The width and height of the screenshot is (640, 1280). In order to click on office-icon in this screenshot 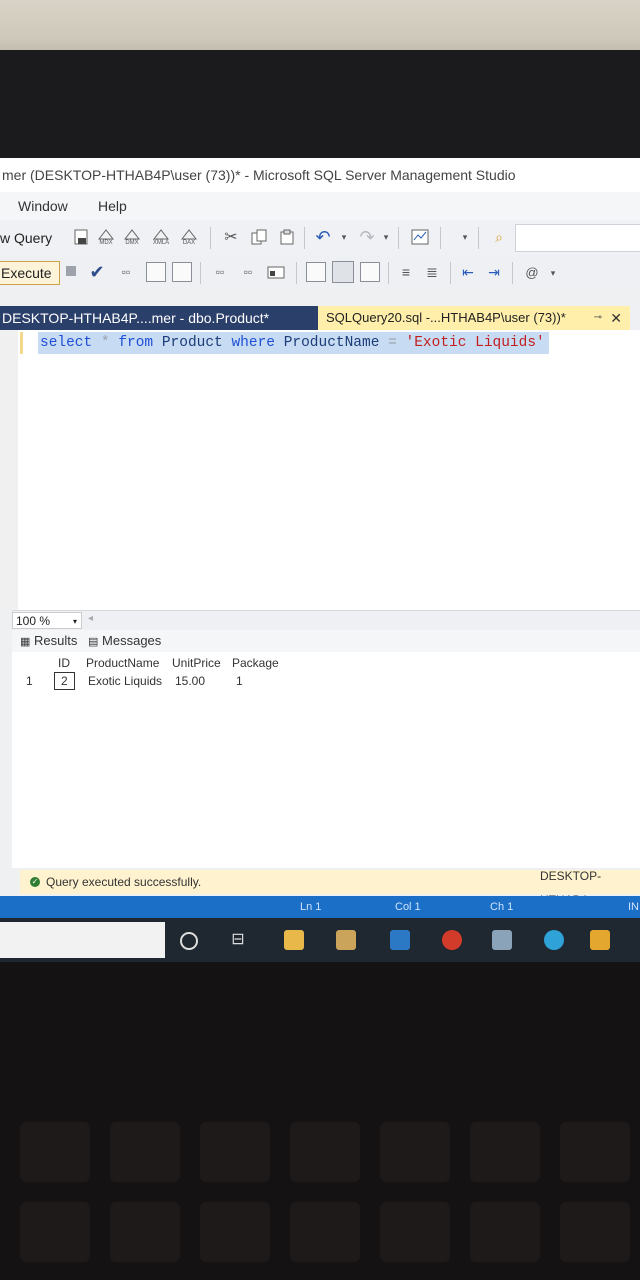, I will do `click(452, 940)`.